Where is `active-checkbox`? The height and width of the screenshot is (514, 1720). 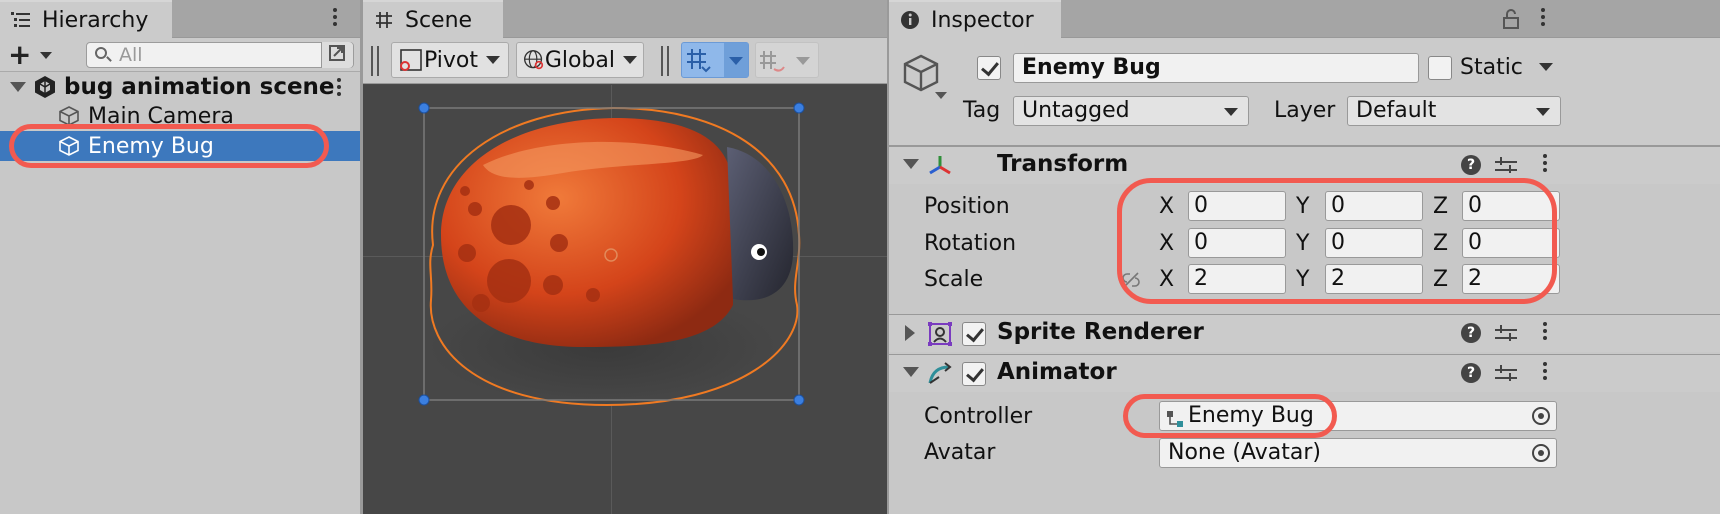
active-checkbox is located at coordinates (989, 68).